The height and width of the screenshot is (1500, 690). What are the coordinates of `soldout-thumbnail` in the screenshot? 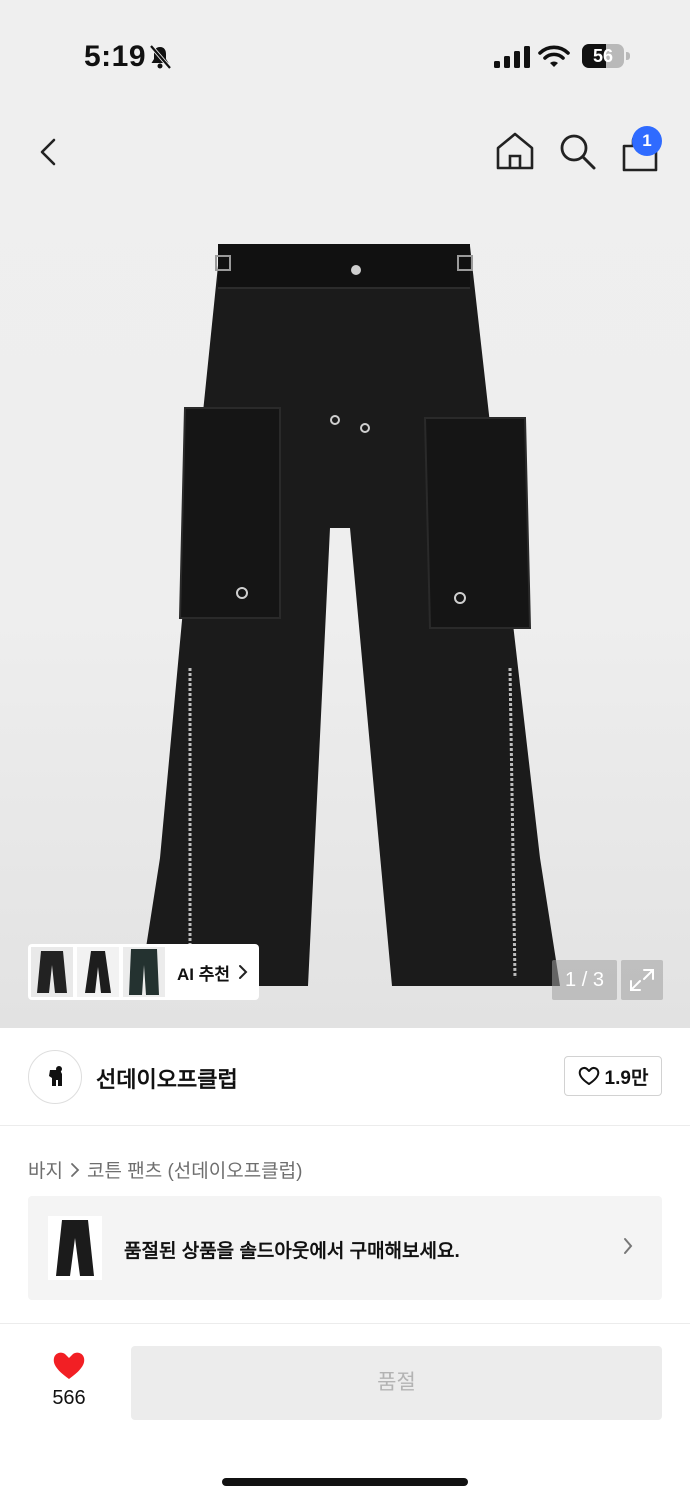 It's located at (75, 1248).